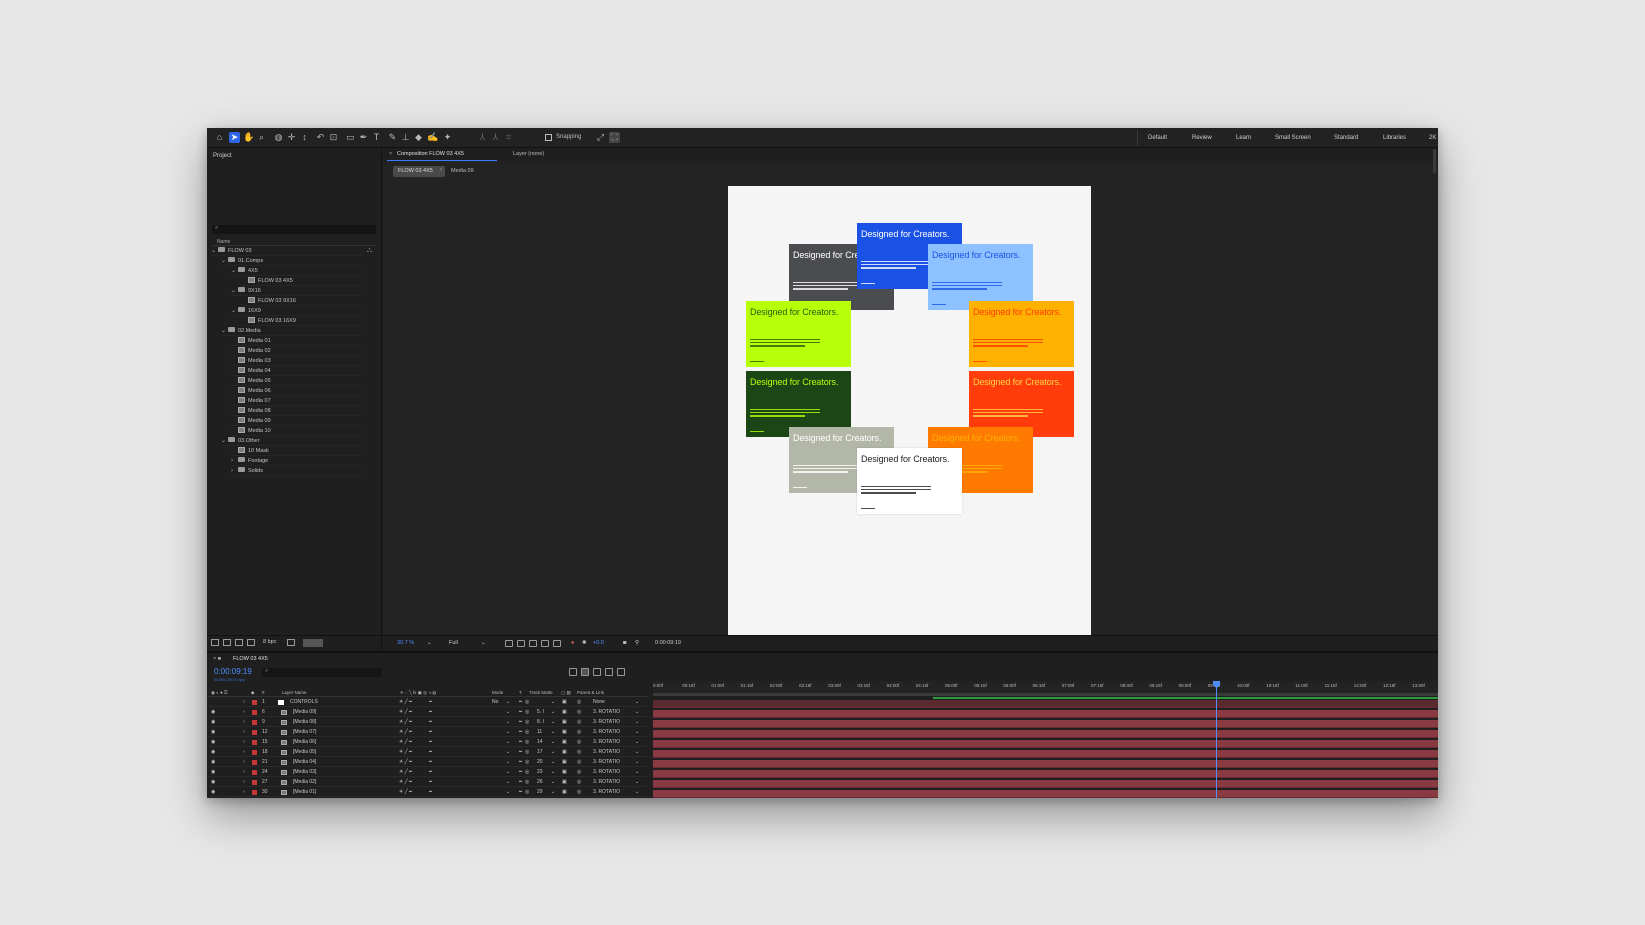 The height and width of the screenshot is (925, 1645). I want to click on layer-name: [Media 05], so click(304, 752).